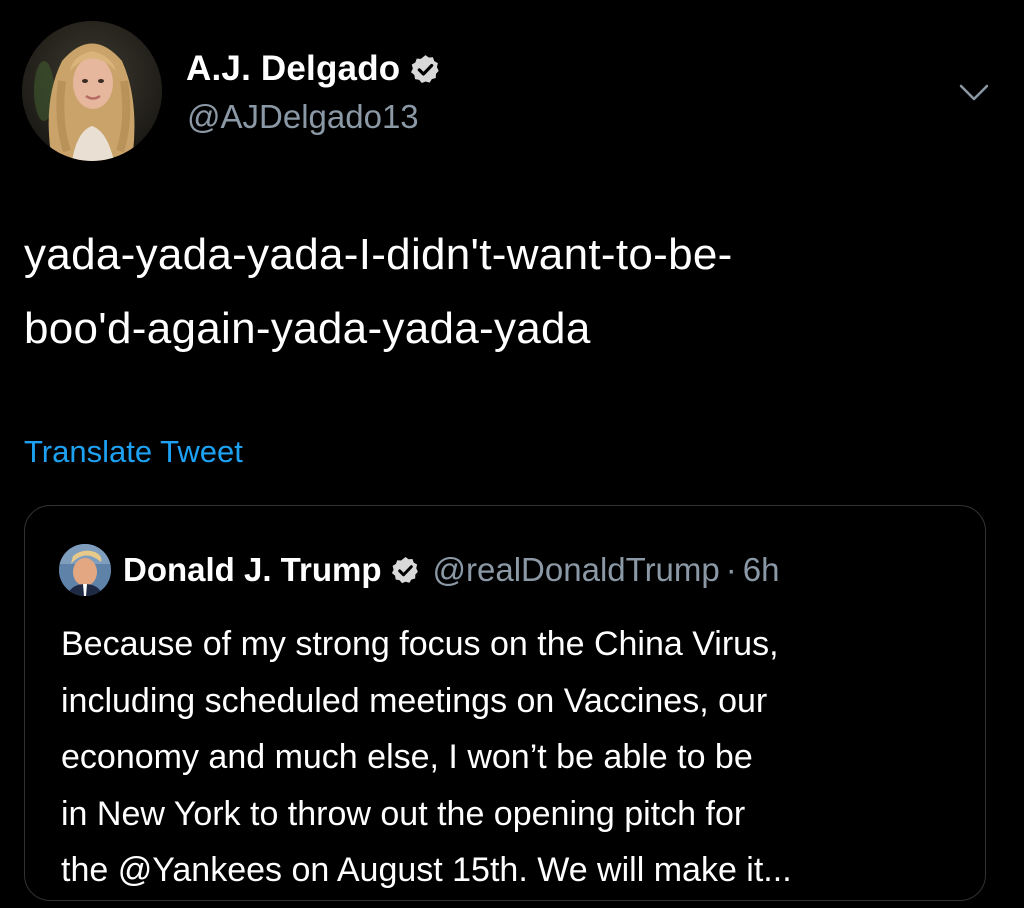 This screenshot has width=1024, height=908. Describe the element at coordinates (293, 69) in the screenshot. I see `author-name: A.J. Delgado` at that location.